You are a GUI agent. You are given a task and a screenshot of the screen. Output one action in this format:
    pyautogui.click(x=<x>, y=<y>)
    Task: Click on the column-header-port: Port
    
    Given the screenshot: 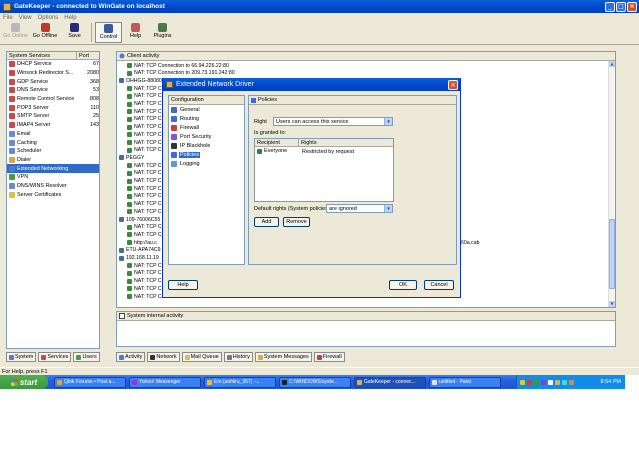 What is the action you would take?
    pyautogui.click(x=83, y=55)
    